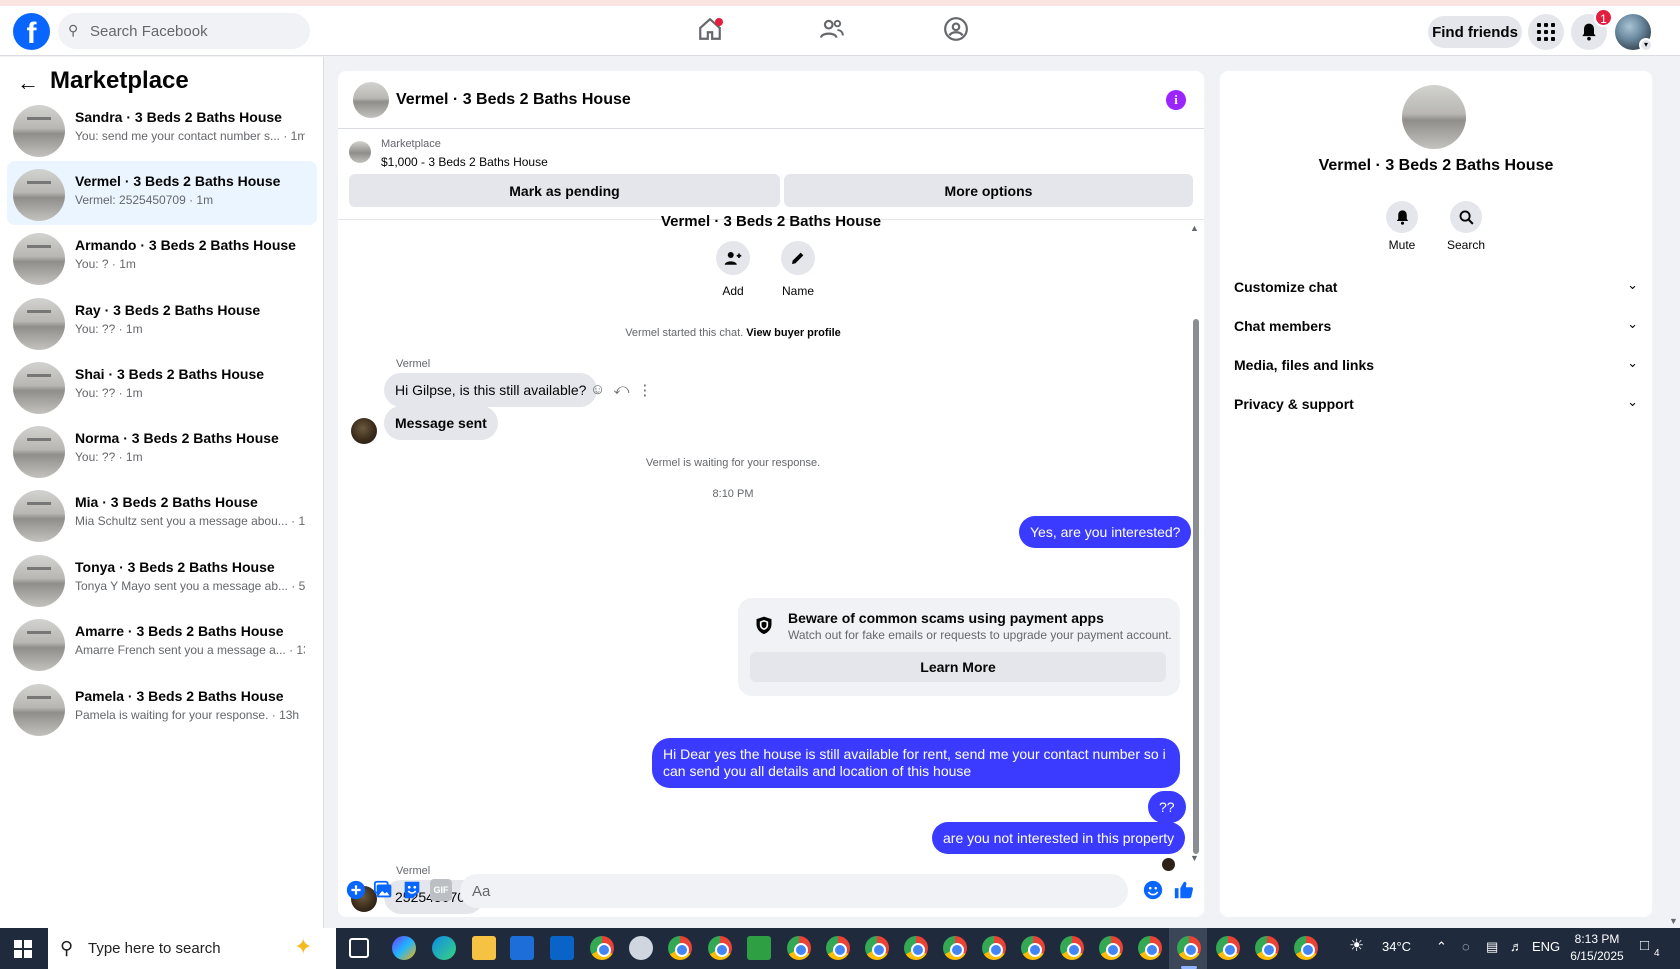 The width and height of the screenshot is (1680, 969). I want to click on chat-info-title: Vermel · 3 Beds 2 Baths House, so click(1436, 165).